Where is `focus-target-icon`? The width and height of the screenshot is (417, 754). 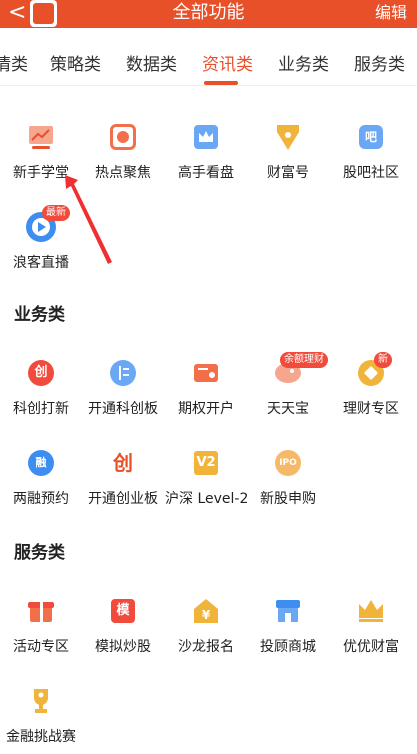
focus-target-icon is located at coordinates (123, 137).